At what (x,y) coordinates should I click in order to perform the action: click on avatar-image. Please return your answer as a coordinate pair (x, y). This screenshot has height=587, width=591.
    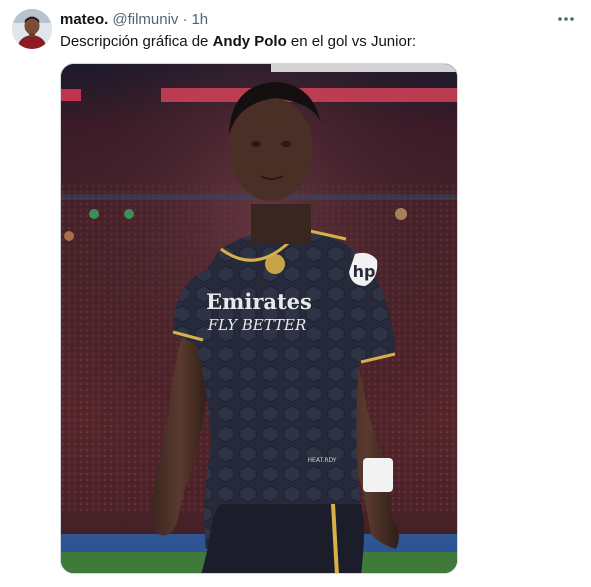
    Looking at the image, I should click on (32, 29).